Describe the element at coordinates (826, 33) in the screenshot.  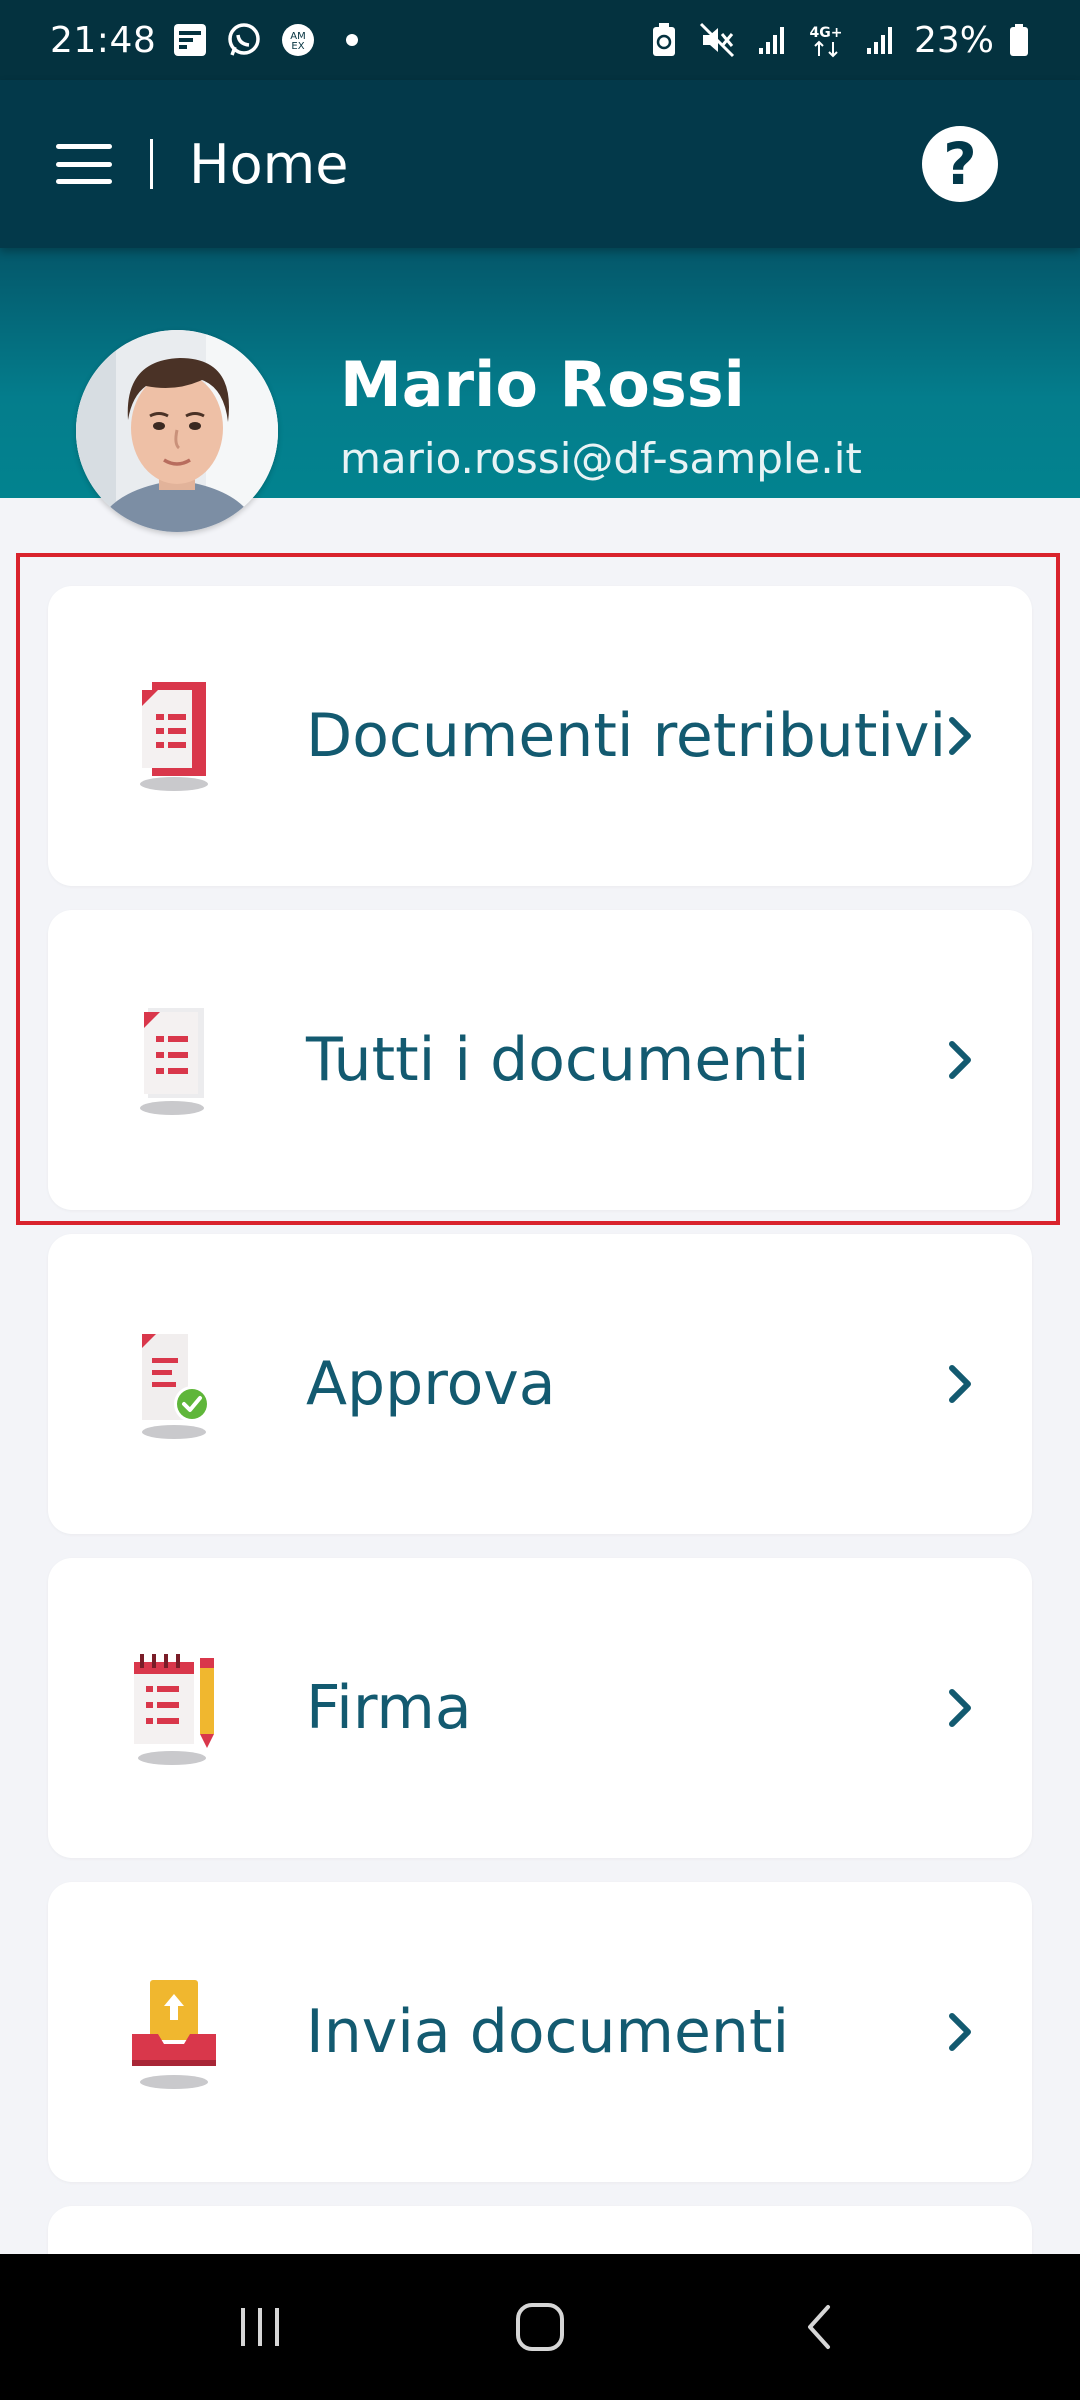
I see `svg-text: 4G+` at that location.